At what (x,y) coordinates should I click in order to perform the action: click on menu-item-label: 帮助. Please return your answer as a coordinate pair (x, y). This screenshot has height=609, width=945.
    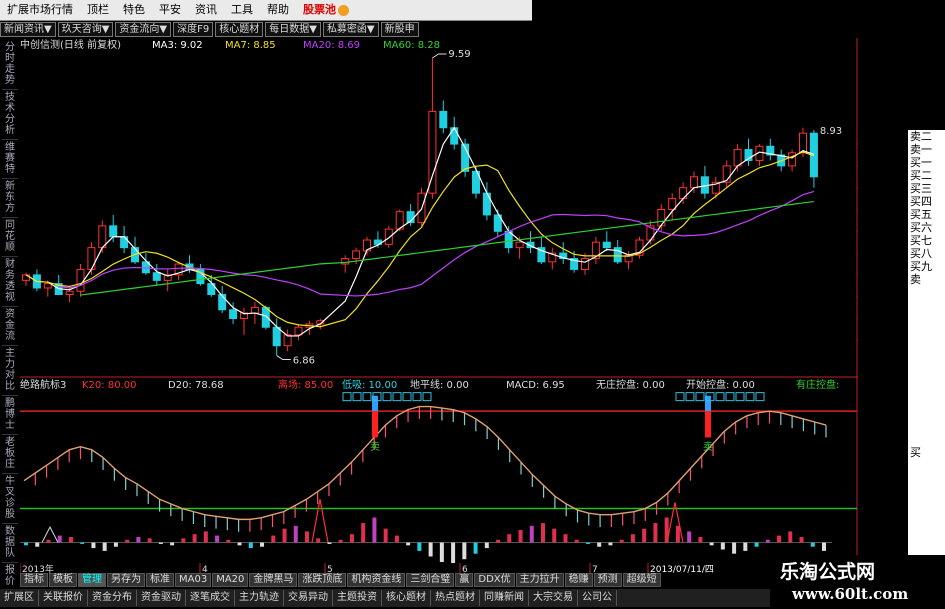
    Looking at the image, I should click on (278, 9).